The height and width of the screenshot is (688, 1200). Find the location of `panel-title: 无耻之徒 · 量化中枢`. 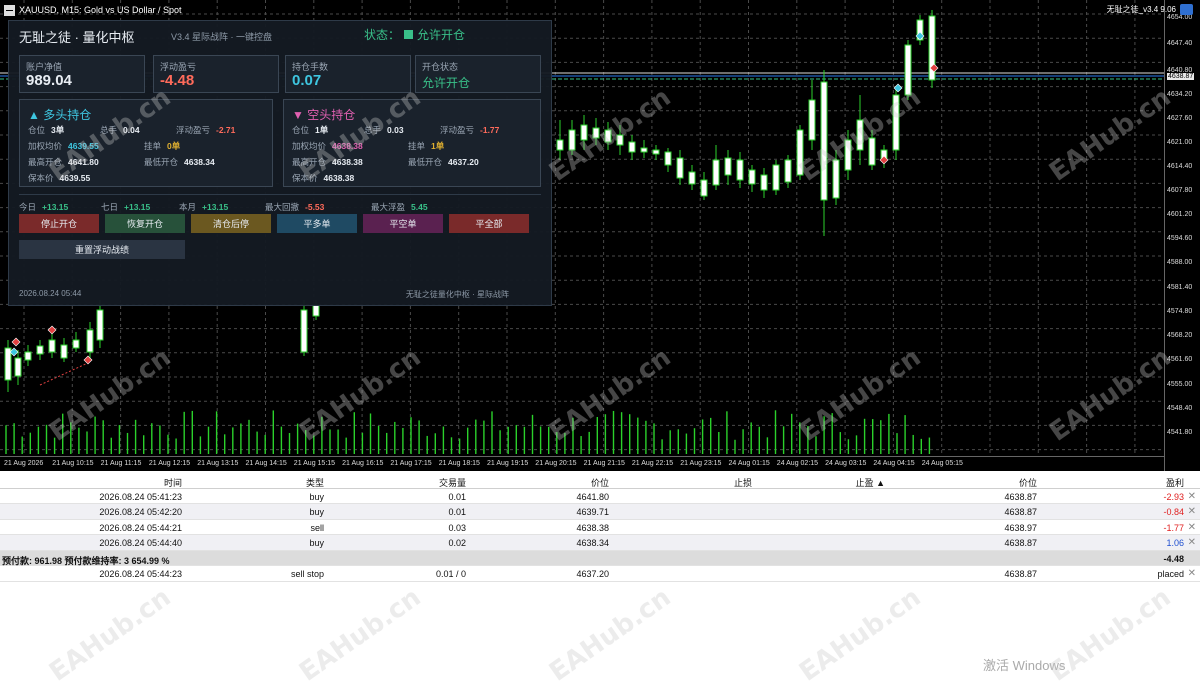

panel-title: 无耻之徒 · 量化中枢 is located at coordinates (77, 37).